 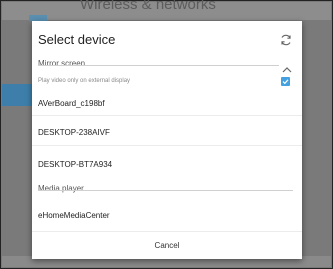 What do you see at coordinates (74, 132) in the screenshot?
I see `device-item-desktop-238aivf: DESKTOP-238AIVF` at bounding box center [74, 132].